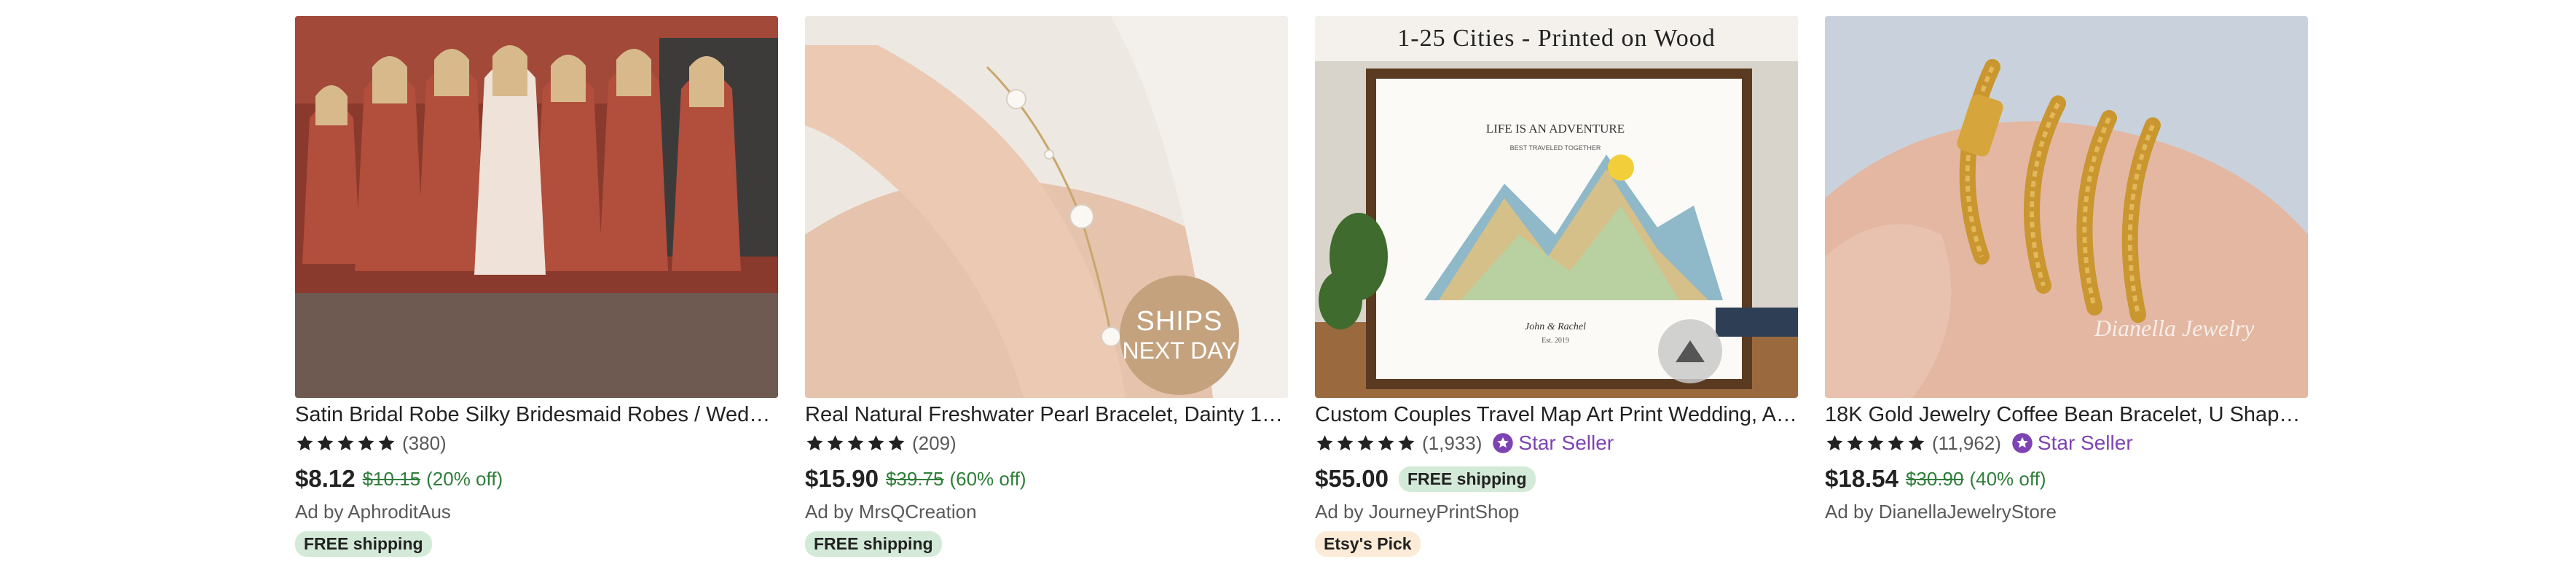 This screenshot has width=2576, height=567. I want to click on etsys-pick-badge: Etsy's Pick, so click(1368, 544).